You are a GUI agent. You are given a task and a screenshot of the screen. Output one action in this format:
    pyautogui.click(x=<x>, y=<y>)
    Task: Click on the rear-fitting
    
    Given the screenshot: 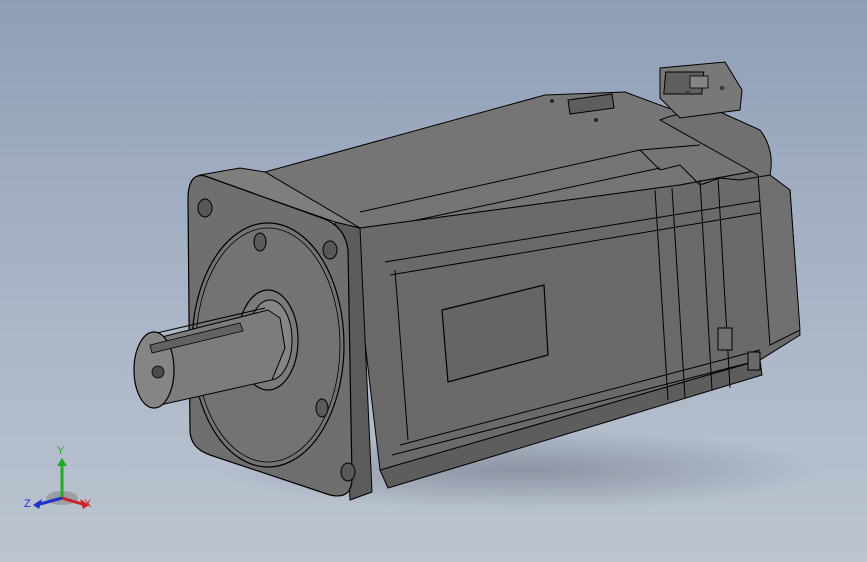 What is the action you would take?
    pyautogui.click(x=725, y=339)
    